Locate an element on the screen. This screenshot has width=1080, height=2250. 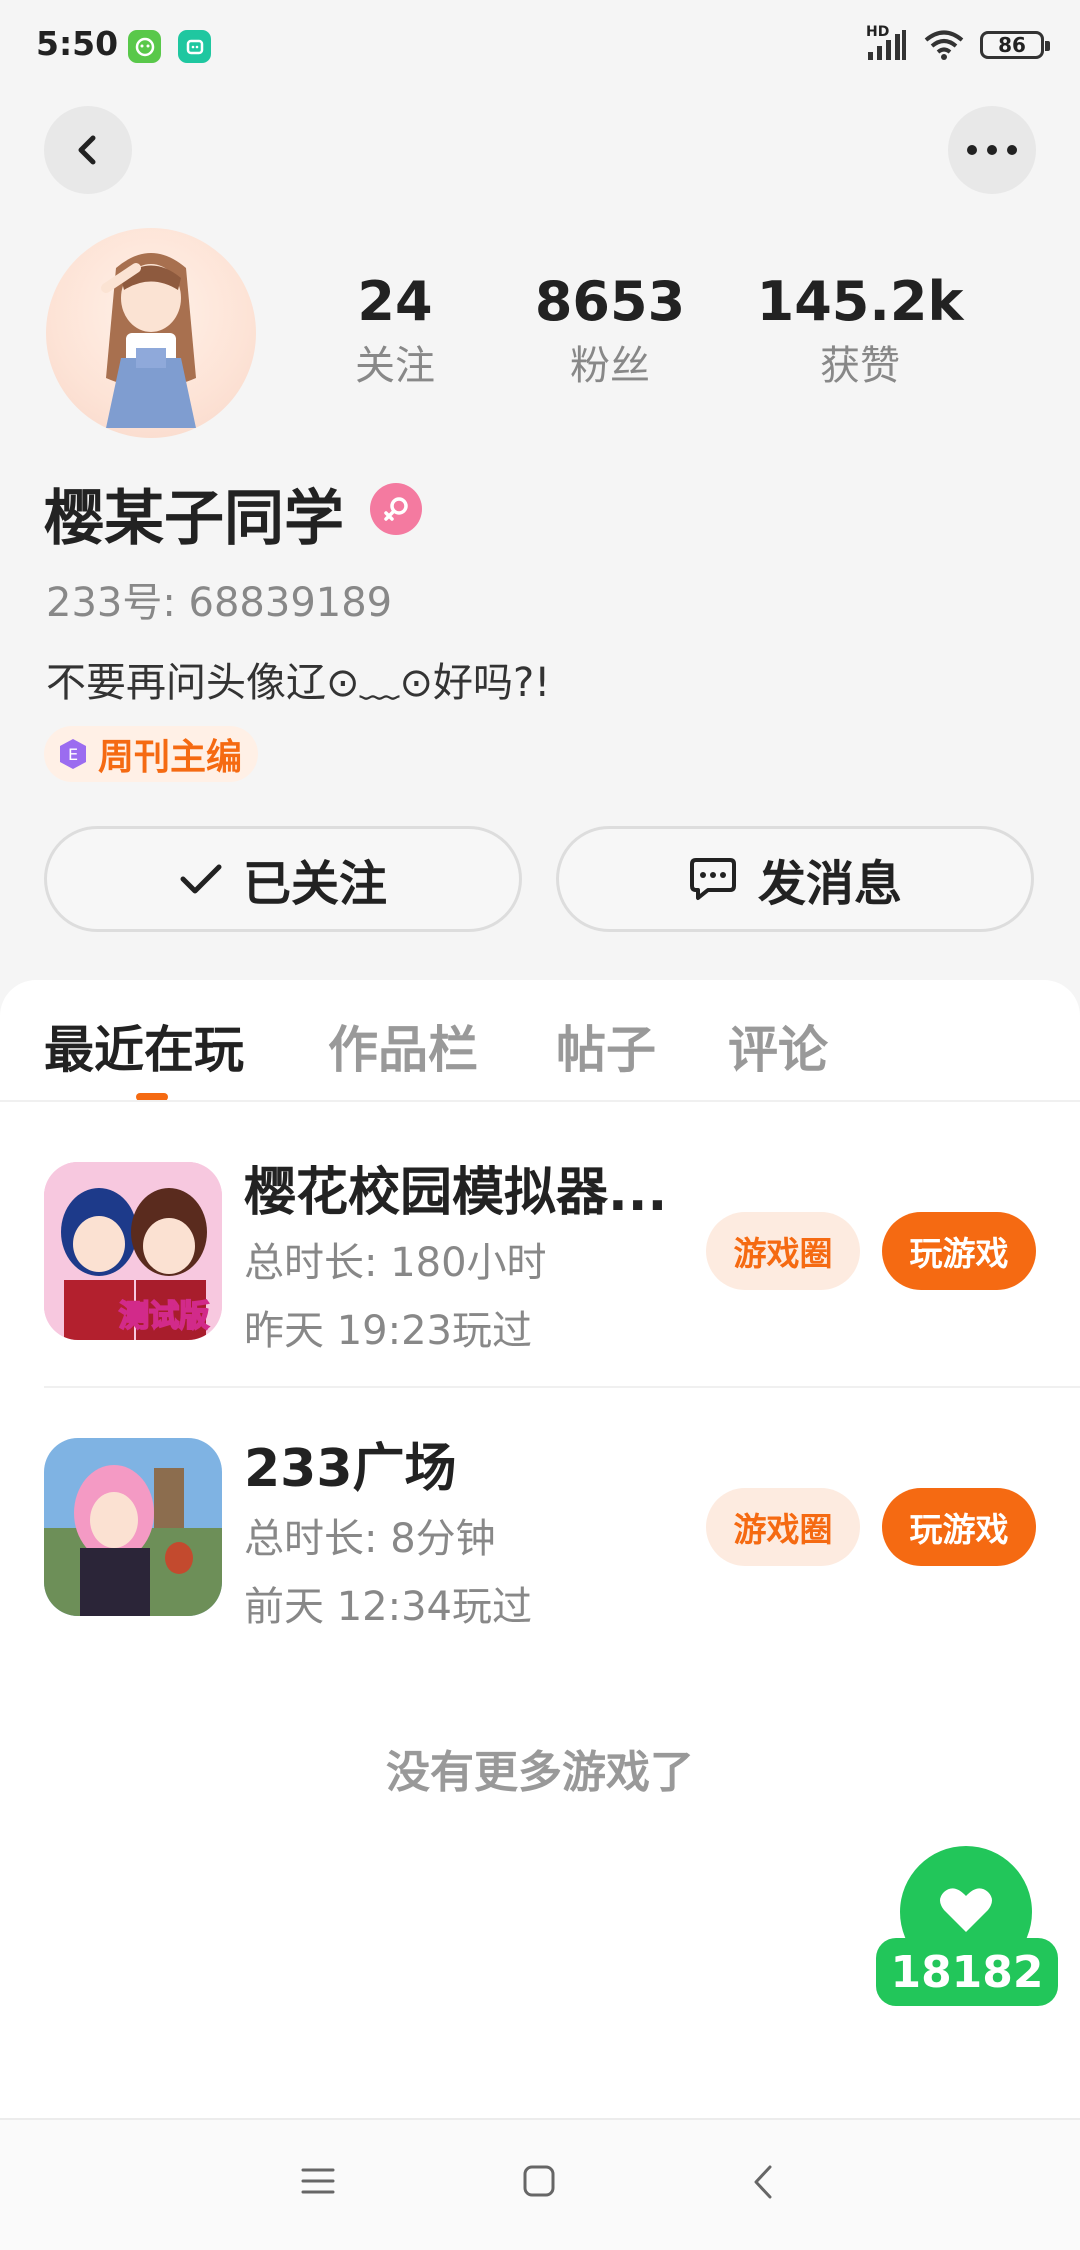
back-icon is located at coordinates (87, 150).